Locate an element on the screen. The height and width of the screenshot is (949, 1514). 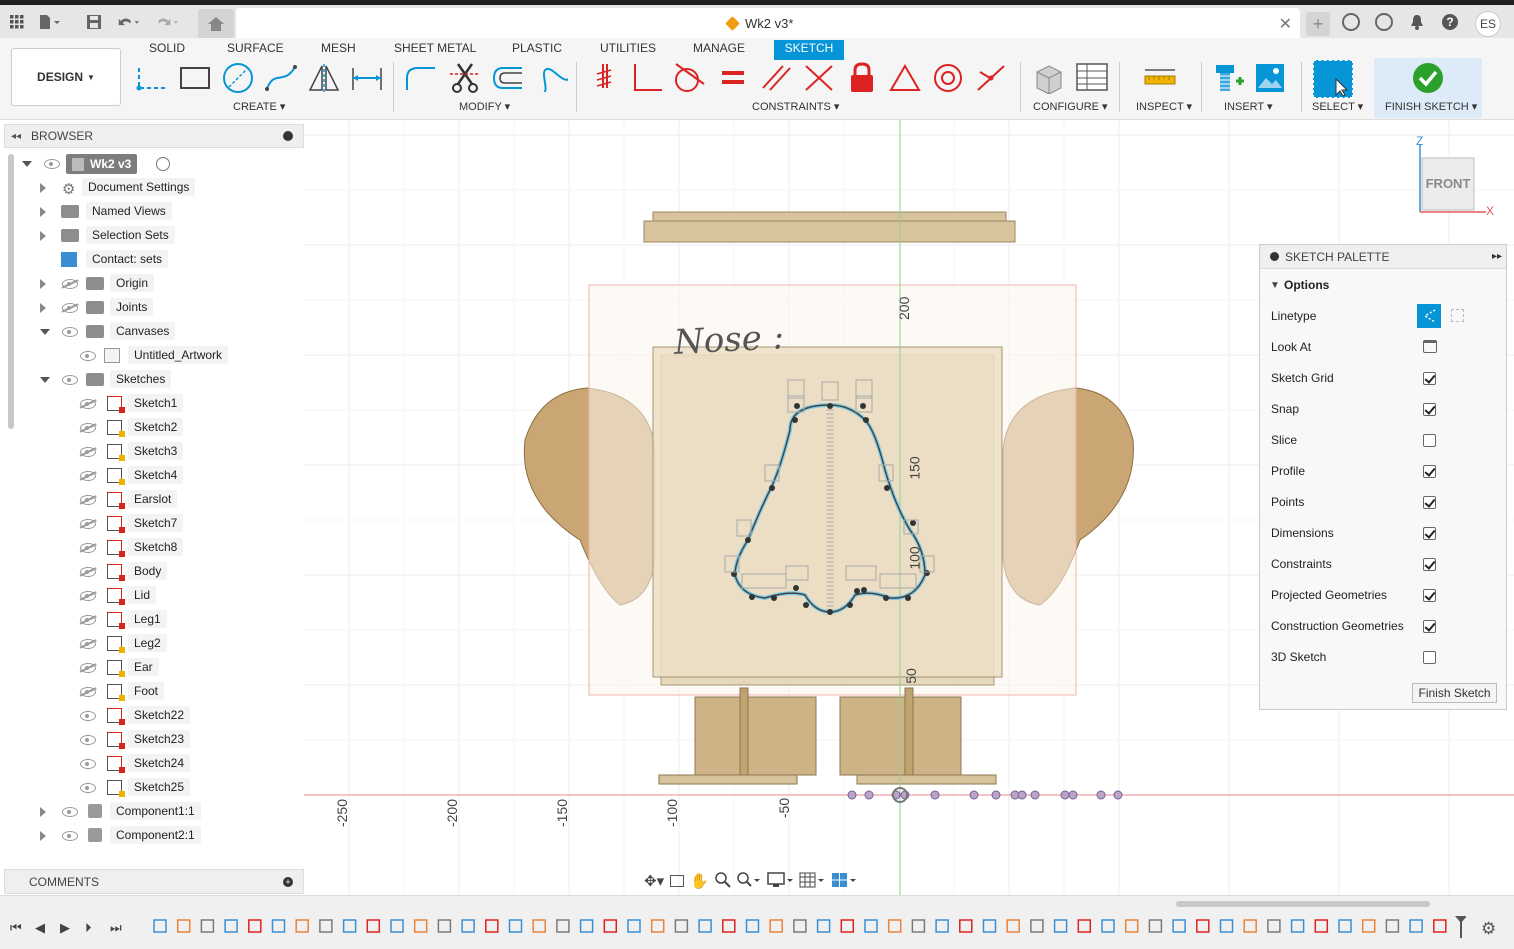
timeline-features is located at coordinates (806, 927).